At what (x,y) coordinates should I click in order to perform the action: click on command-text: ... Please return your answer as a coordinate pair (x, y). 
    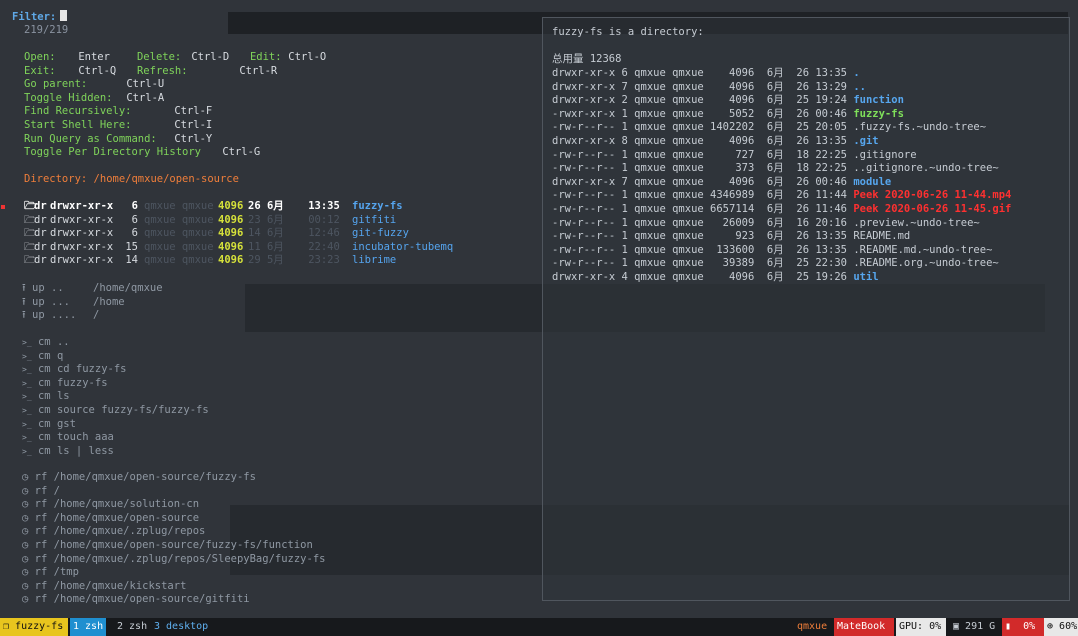
    Looking at the image, I should click on (63, 342).